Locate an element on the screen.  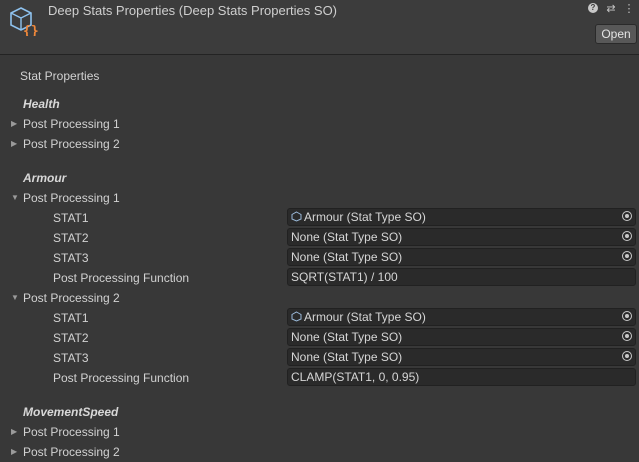
scriptable-object-icon: {} is located at coordinates (24, 21).